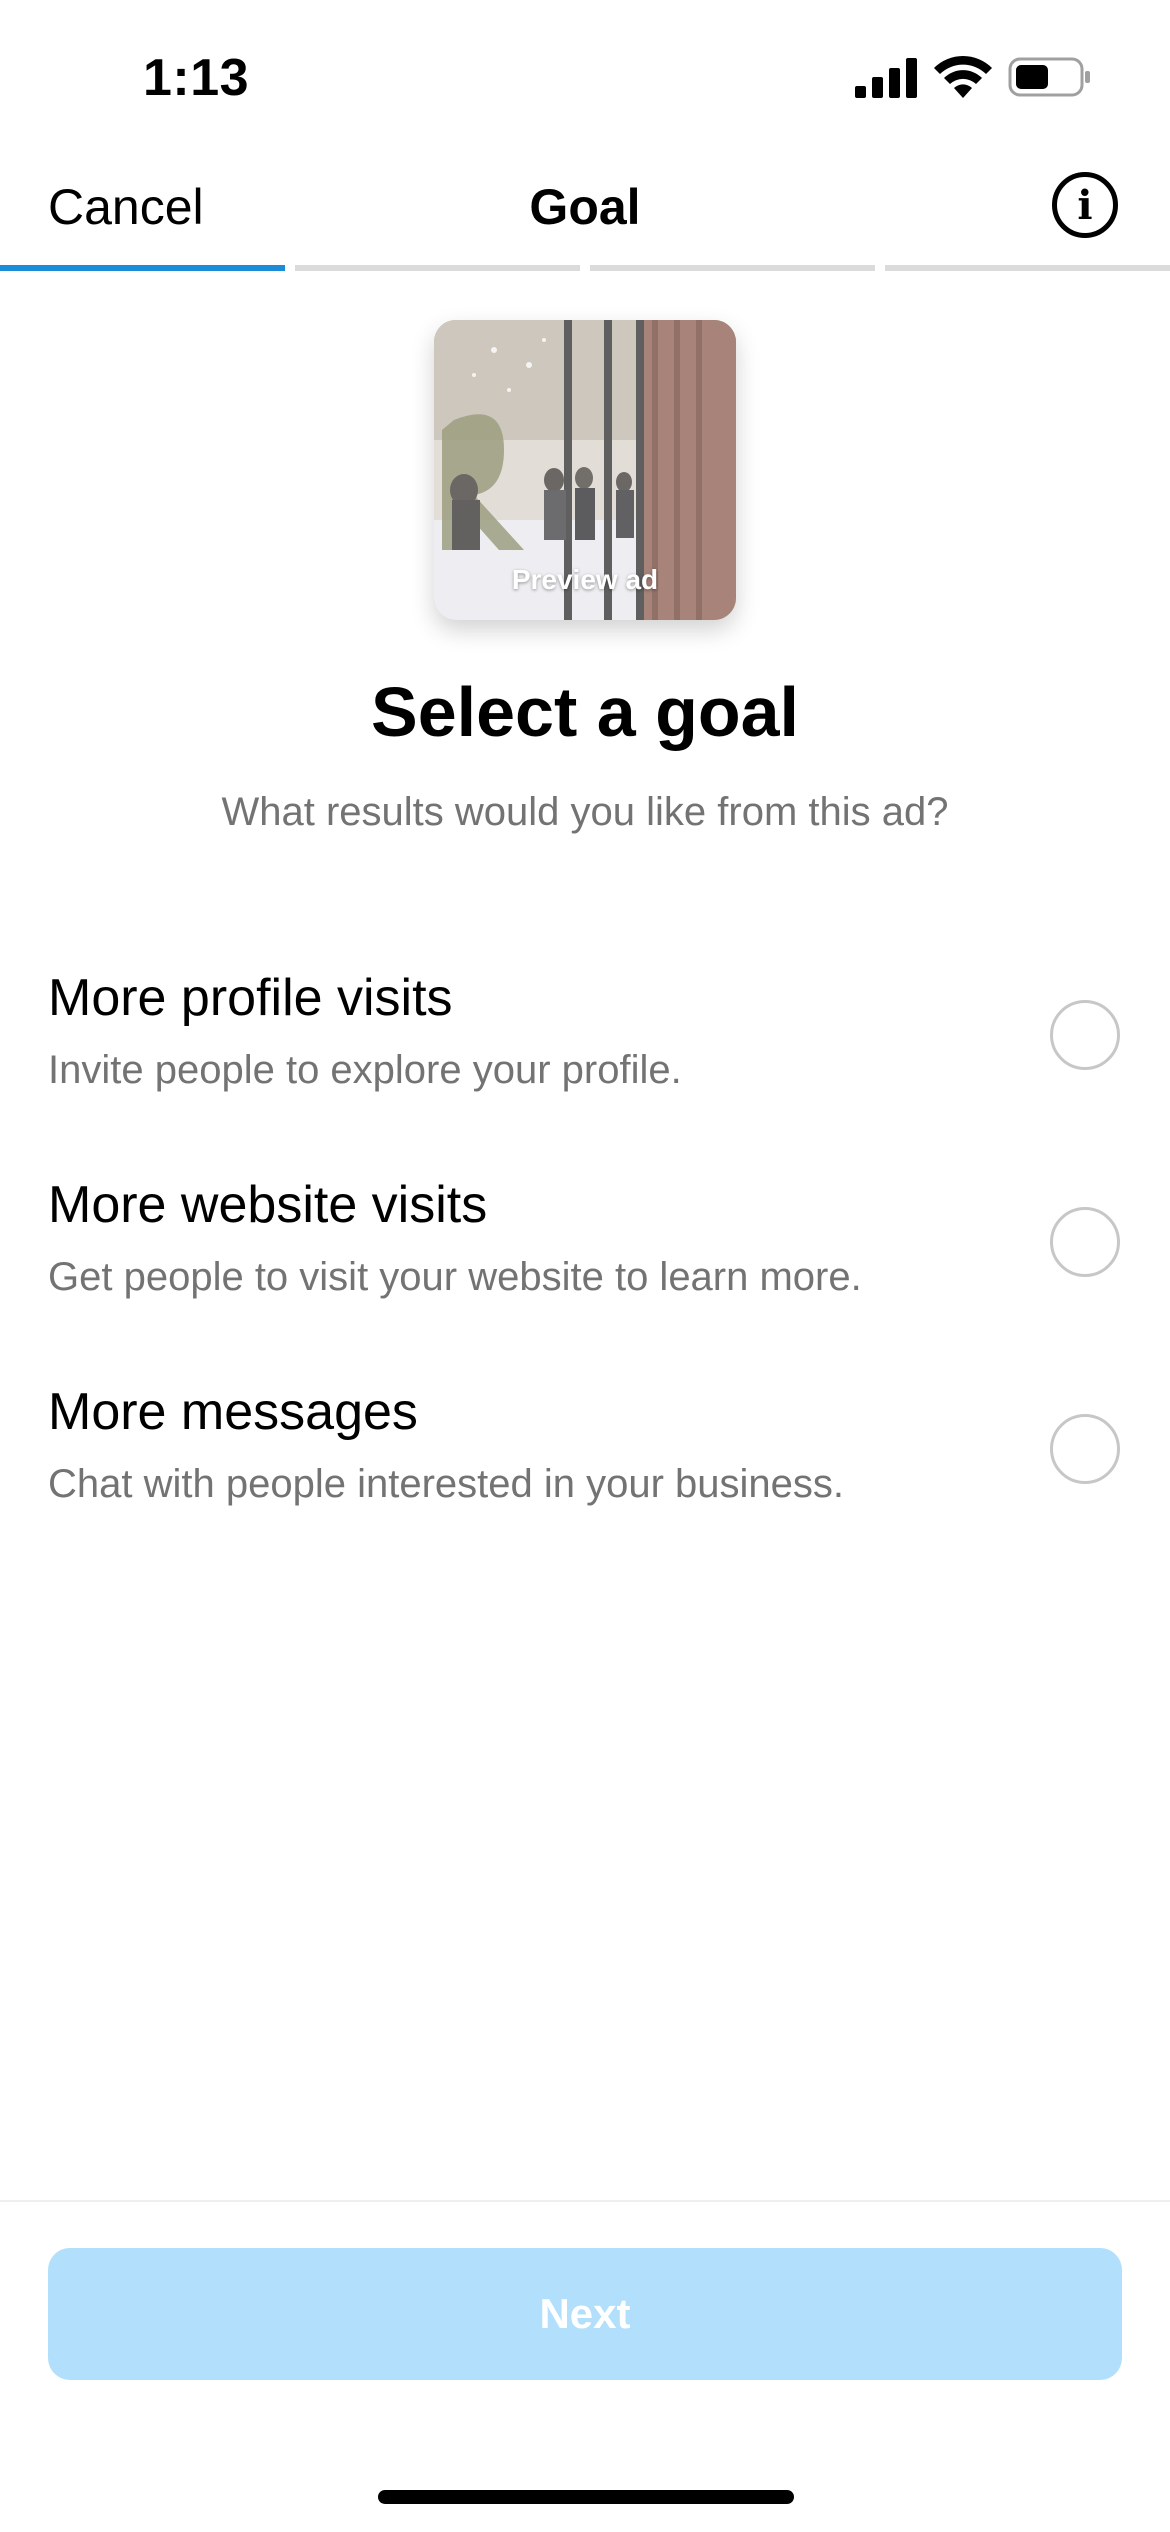  I want to click on status-bar: 1:13, so click(585, 75).